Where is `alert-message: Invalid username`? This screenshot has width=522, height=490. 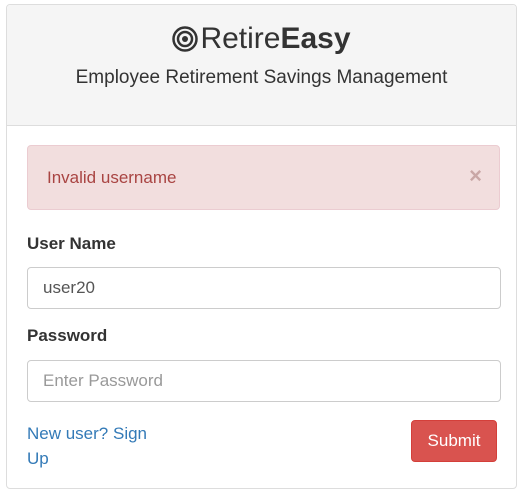 alert-message: Invalid username is located at coordinates (112, 177).